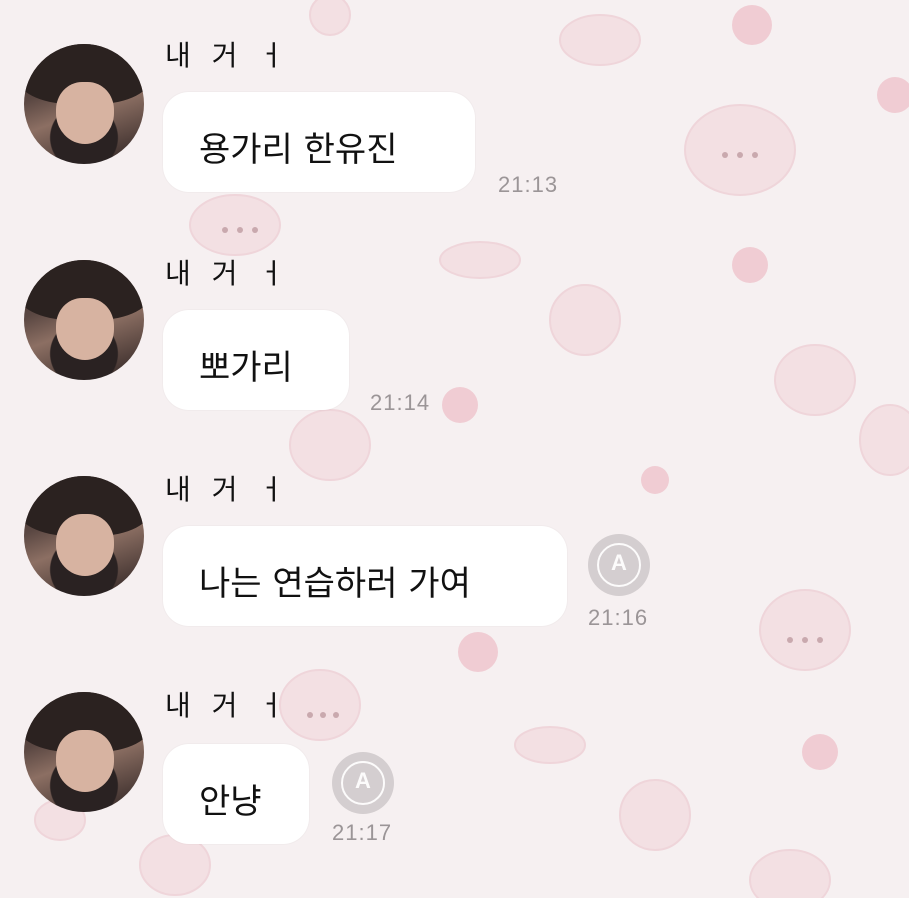  Describe the element at coordinates (618, 617) in the screenshot. I see `message-time: 21:16` at that location.